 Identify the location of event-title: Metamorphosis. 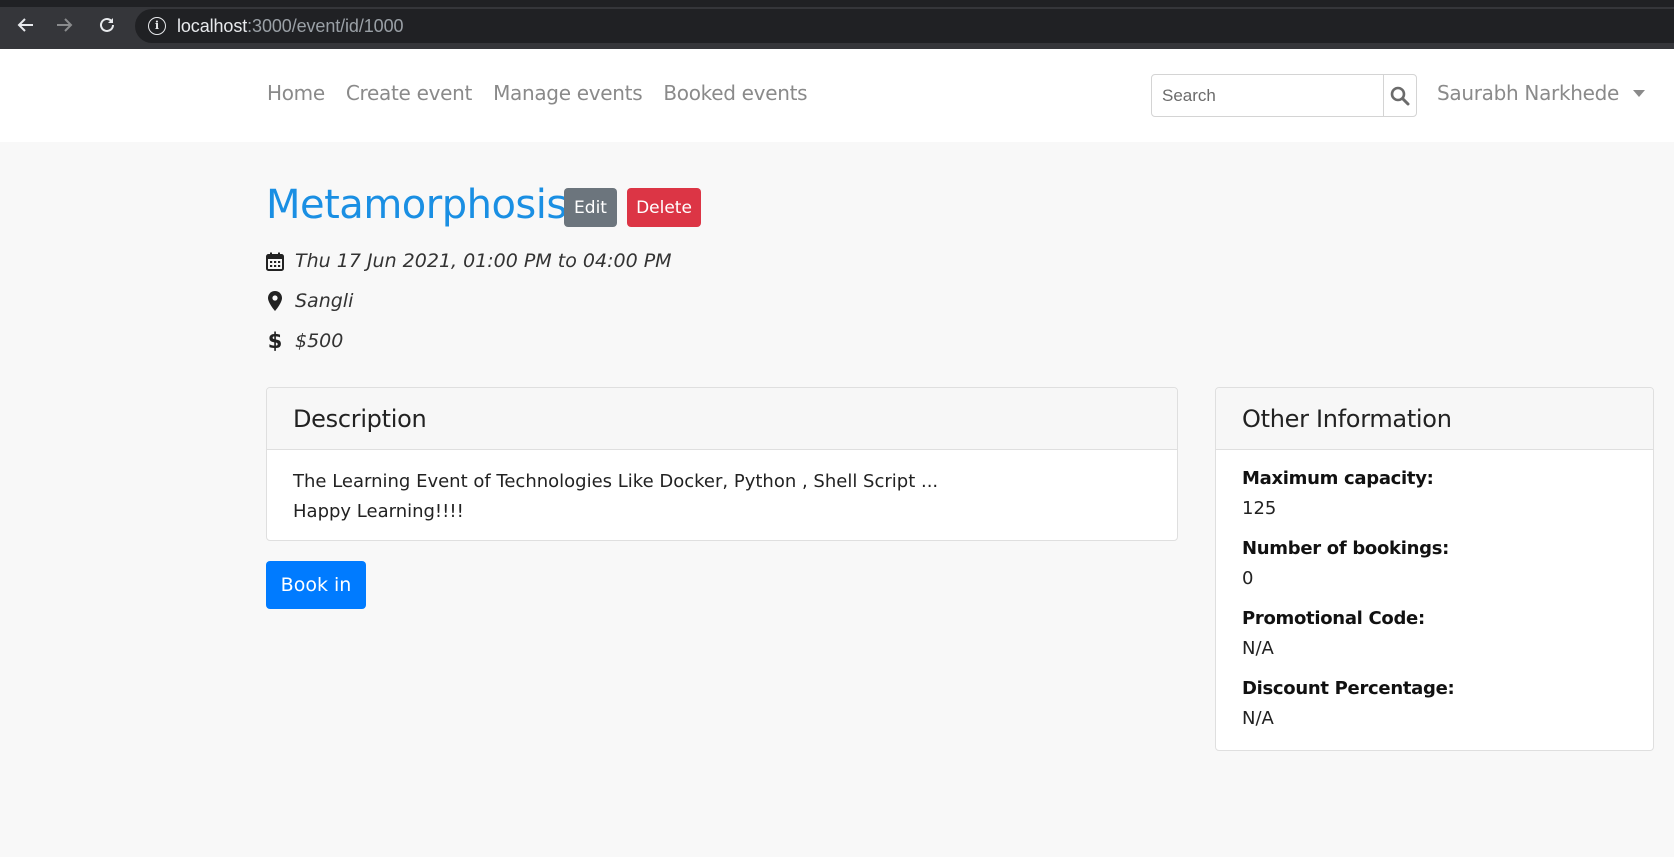
(416, 205).